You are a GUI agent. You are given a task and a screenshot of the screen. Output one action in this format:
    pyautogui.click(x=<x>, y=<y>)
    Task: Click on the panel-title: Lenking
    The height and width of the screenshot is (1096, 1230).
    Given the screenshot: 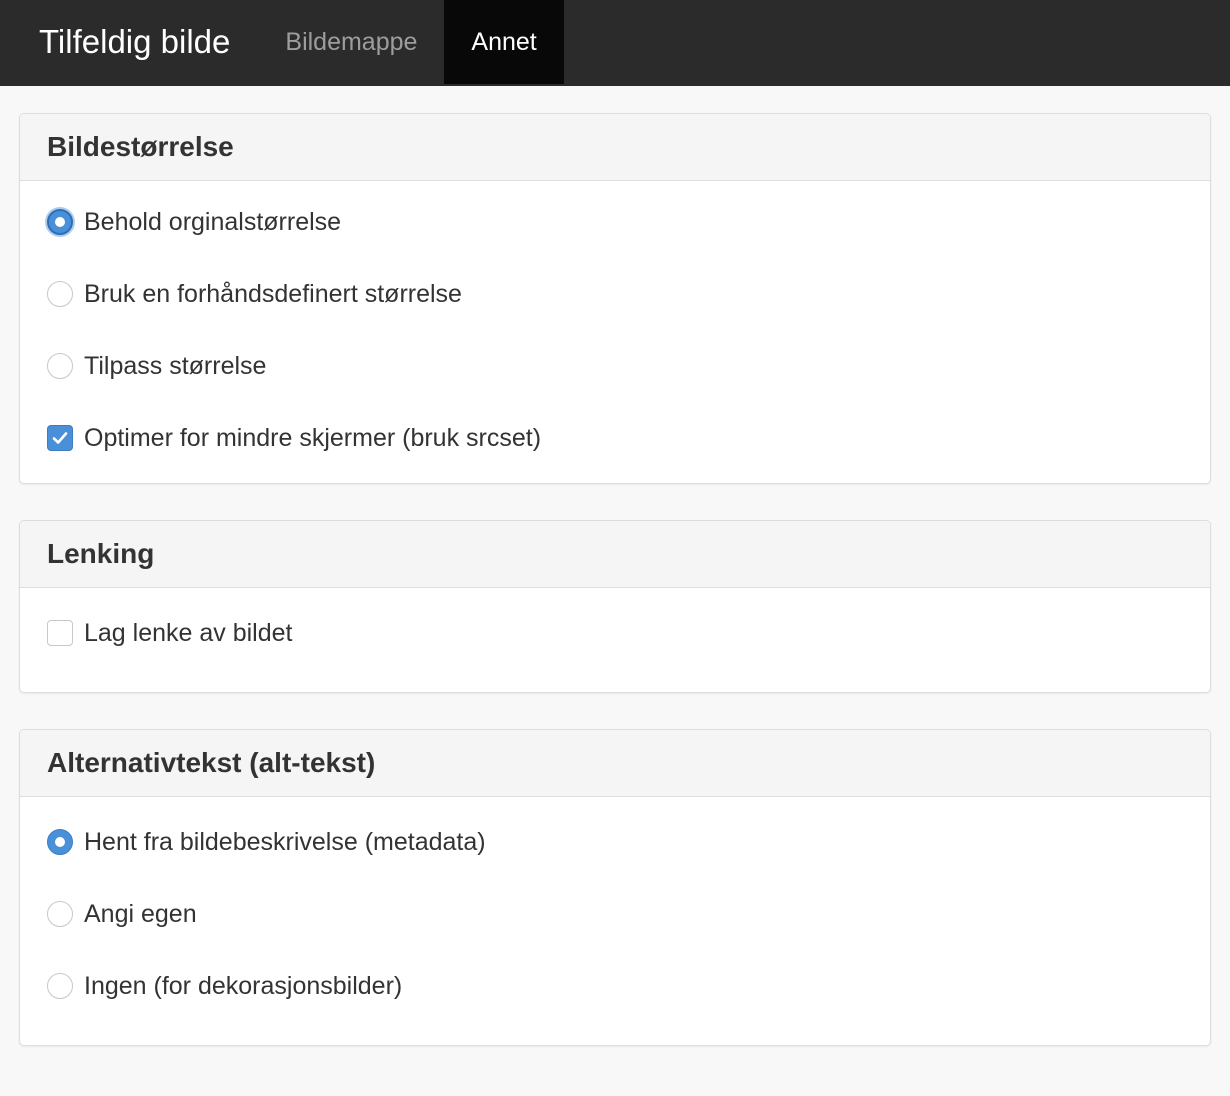 What is the action you would take?
    pyautogui.click(x=101, y=553)
    